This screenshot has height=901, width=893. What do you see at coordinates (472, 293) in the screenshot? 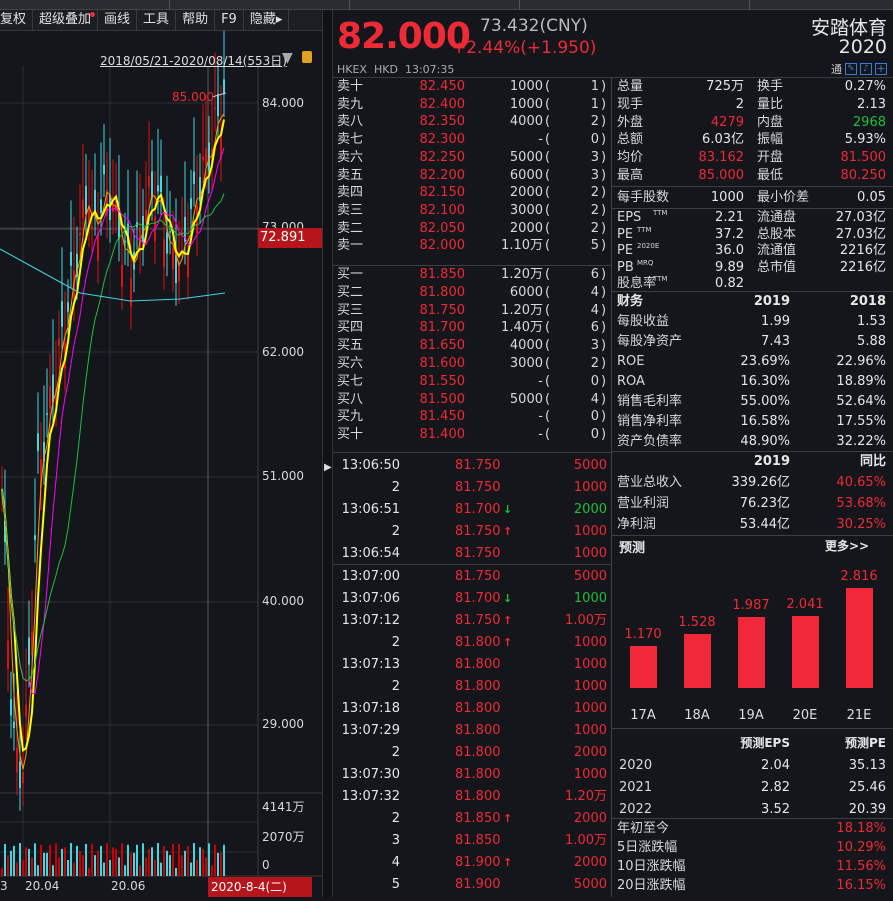
I see `order-book-row: 买二 81.800 6000(4)` at bounding box center [472, 293].